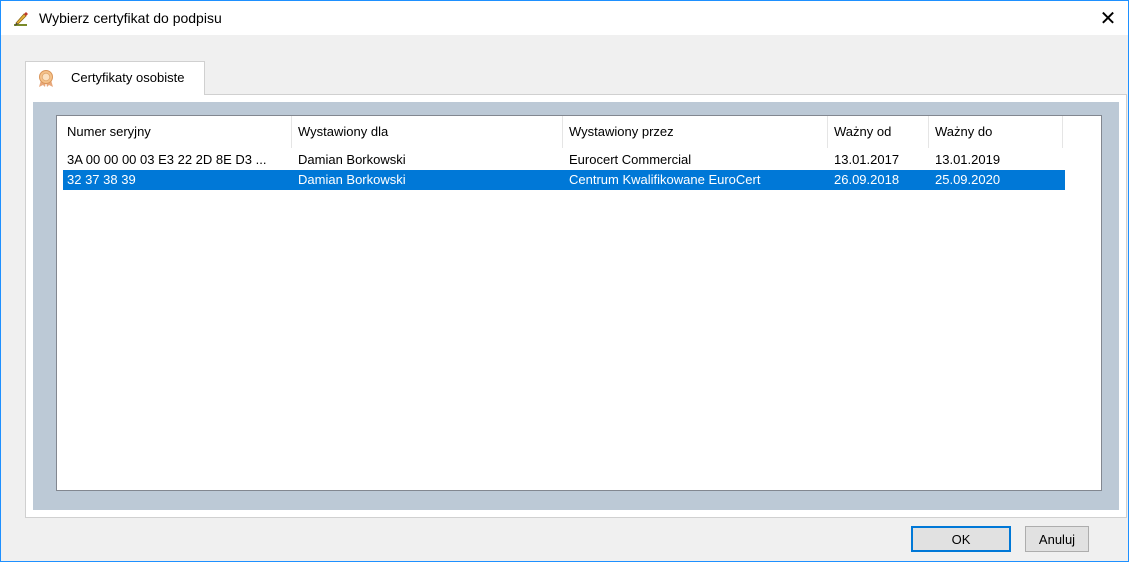  I want to click on title-bar: Wybierz certyfikat do podpisu ✕, so click(564, 18).